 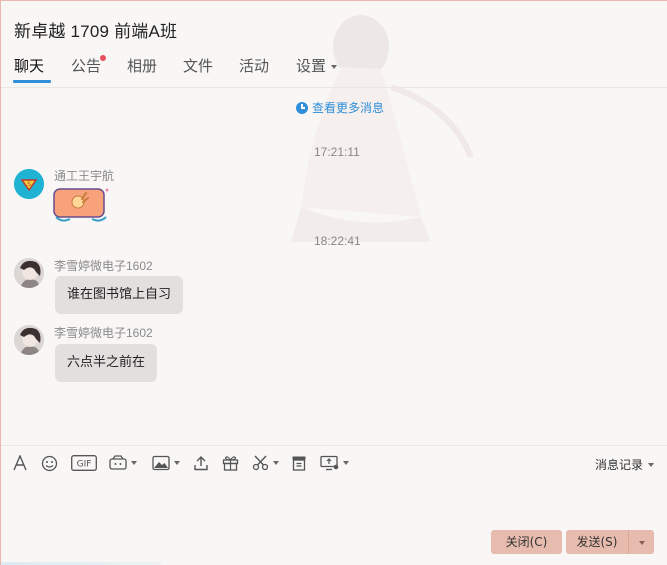 What do you see at coordinates (348, 108) in the screenshot?
I see `view-more-messages-label: 查看更多消息` at bounding box center [348, 108].